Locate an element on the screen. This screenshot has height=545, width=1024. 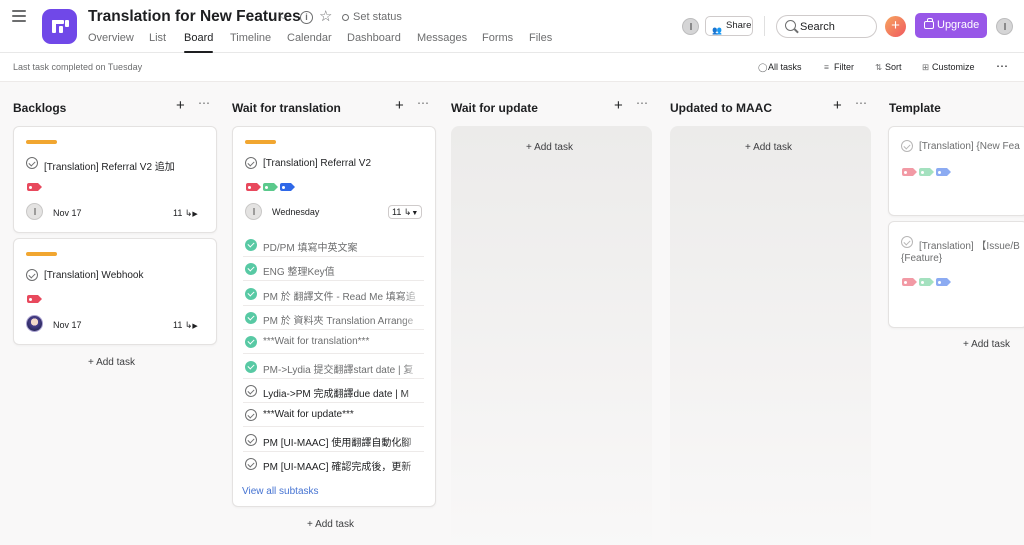
column-title-wait-for-translation: Wait for translation is located at coordinates (286, 108).